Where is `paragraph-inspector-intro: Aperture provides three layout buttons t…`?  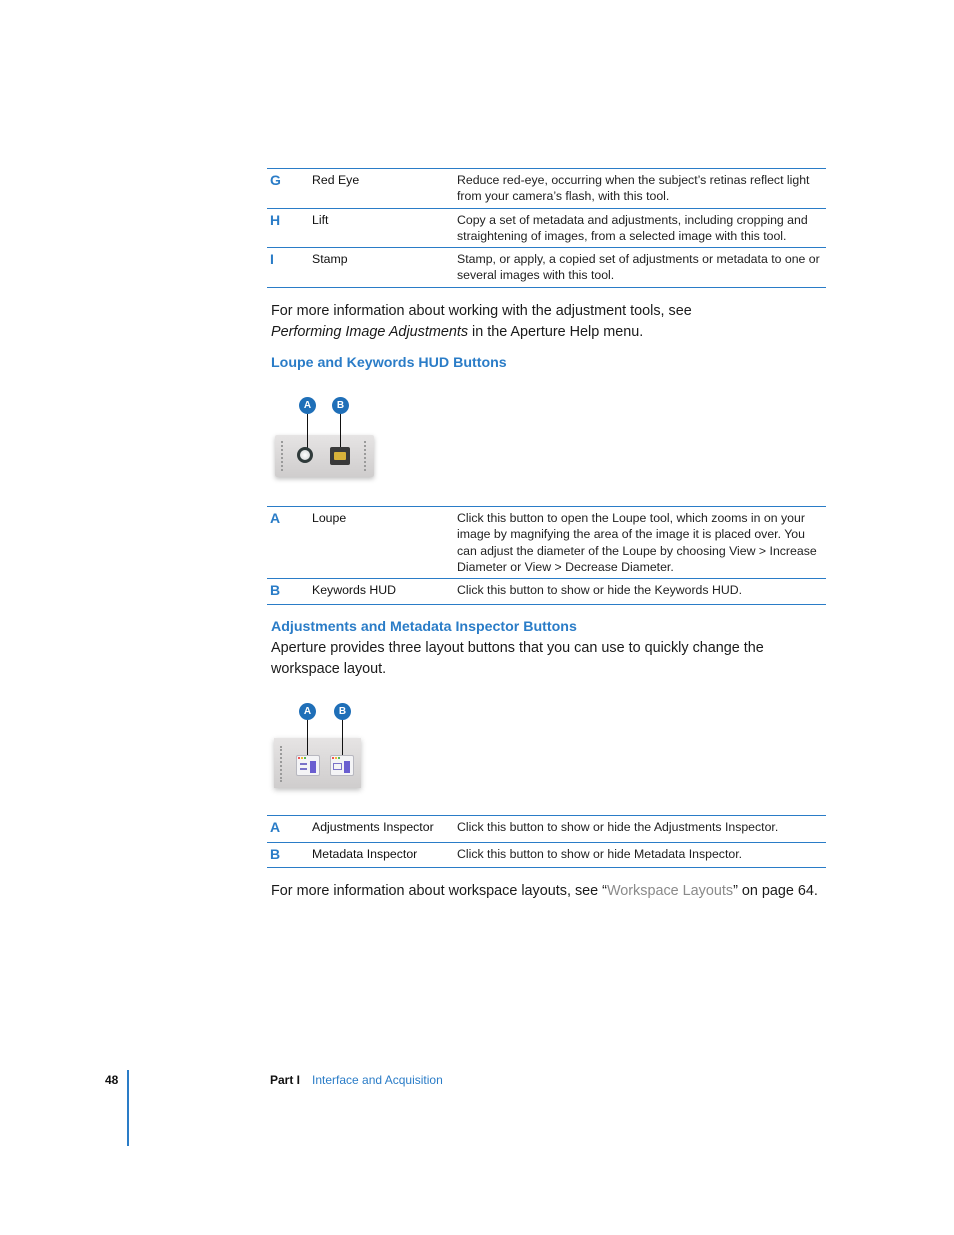 paragraph-inspector-intro: Aperture provides three layout buttons t… is located at coordinates (517, 658).